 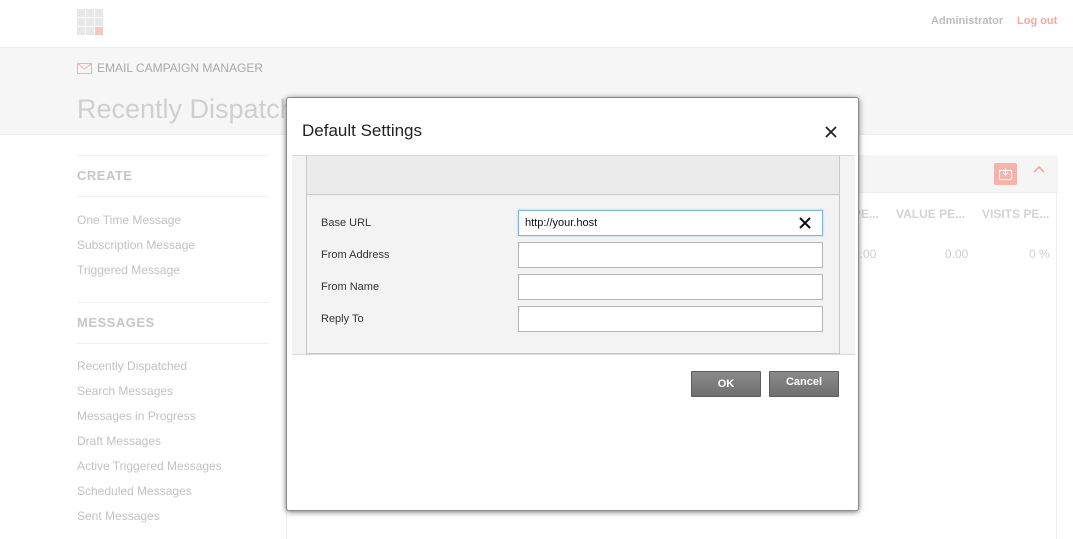 What do you see at coordinates (831, 132) in the screenshot?
I see `close-icon` at bounding box center [831, 132].